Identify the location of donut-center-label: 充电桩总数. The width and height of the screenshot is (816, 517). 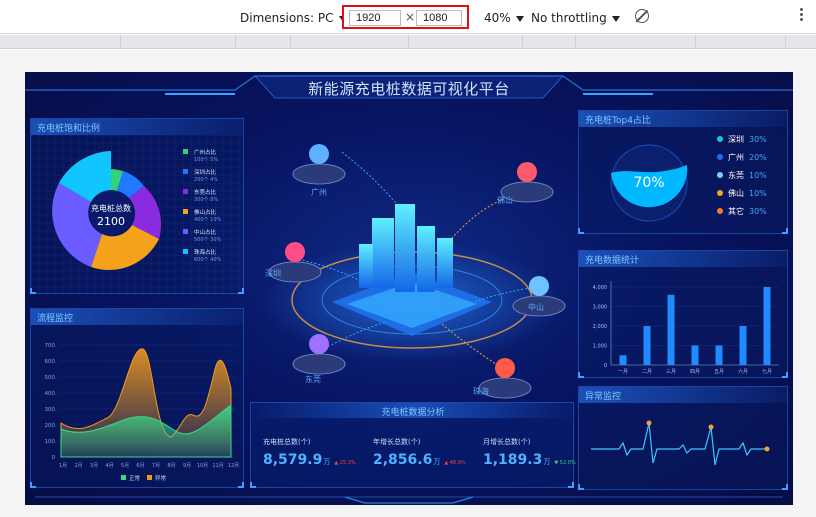
(111, 208).